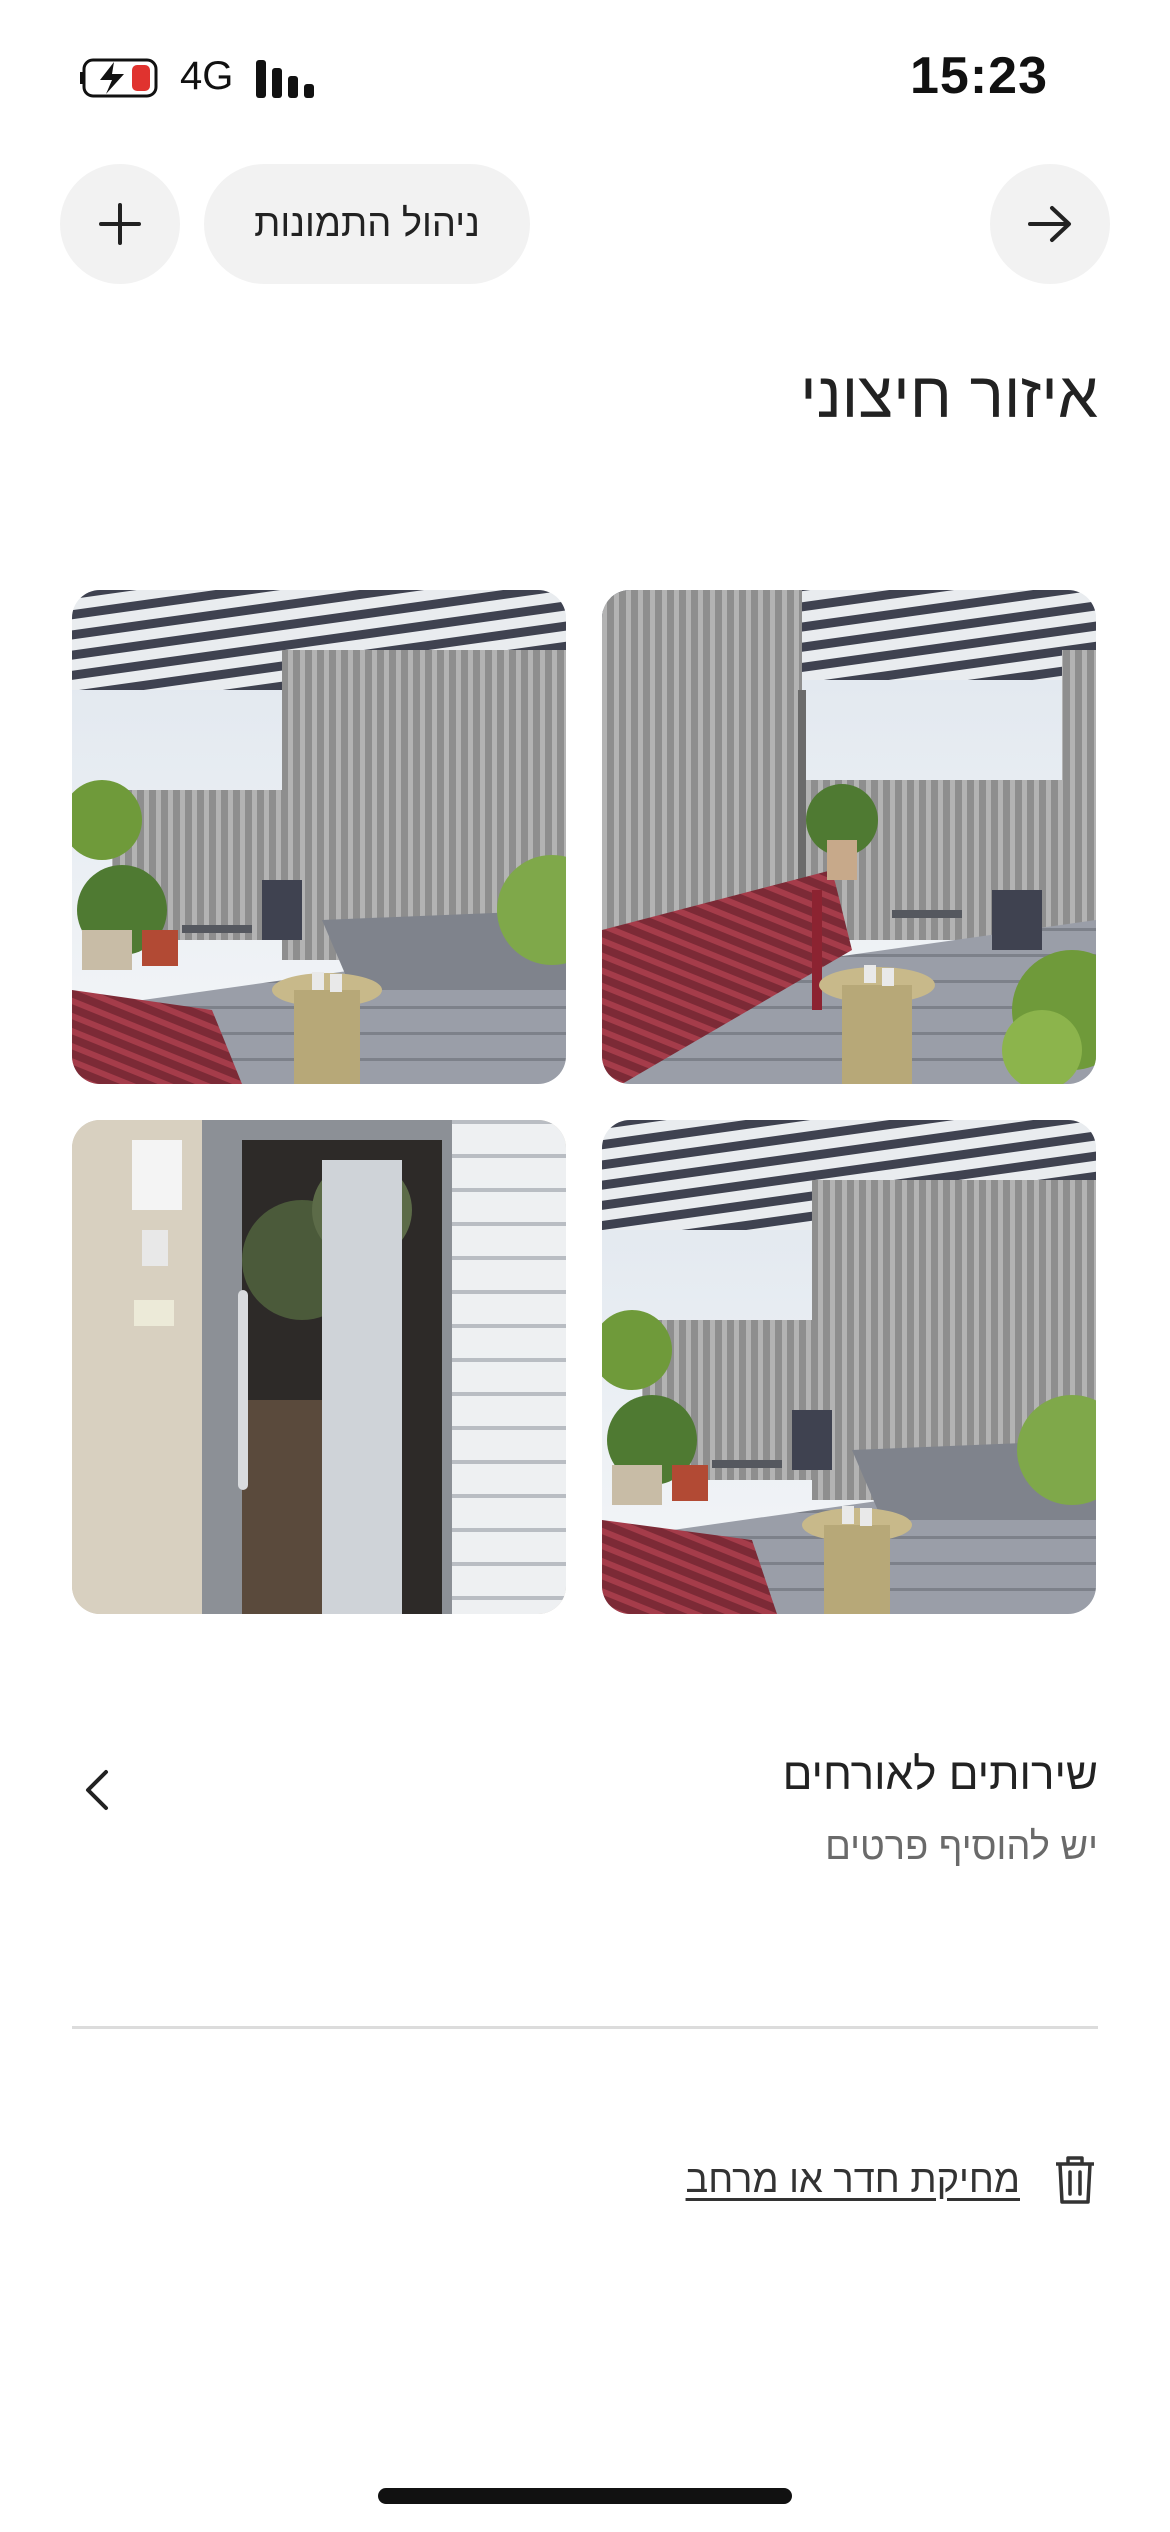 This screenshot has height=2532, width=1170. I want to click on guest-services-row: שירותים לאורחים יש להוסיף פרטים, so click(585, 1830).